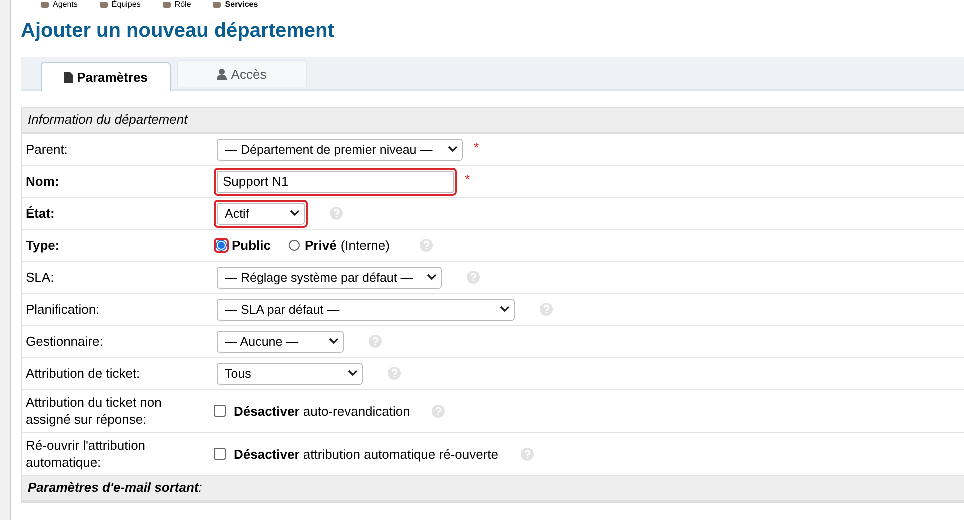 The height and width of the screenshot is (520, 964). What do you see at coordinates (294, 245) in the screenshot?
I see `radio-button` at bounding box center [294, 245].